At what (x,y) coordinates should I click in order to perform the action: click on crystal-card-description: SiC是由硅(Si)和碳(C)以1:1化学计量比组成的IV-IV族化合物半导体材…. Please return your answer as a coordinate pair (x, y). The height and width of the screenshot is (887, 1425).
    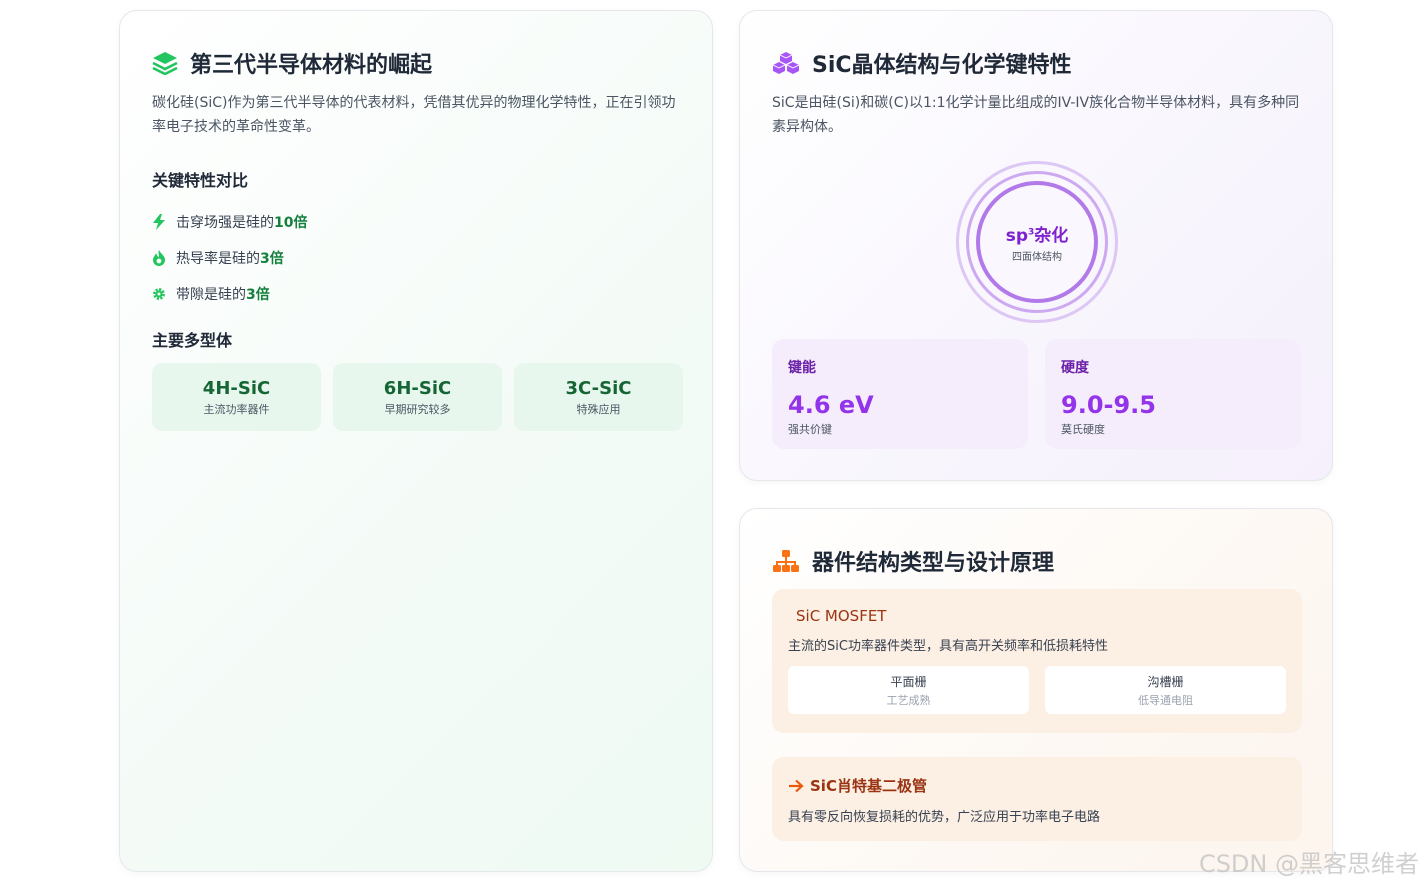
    Looking at the image, I should click on (1036, 115).